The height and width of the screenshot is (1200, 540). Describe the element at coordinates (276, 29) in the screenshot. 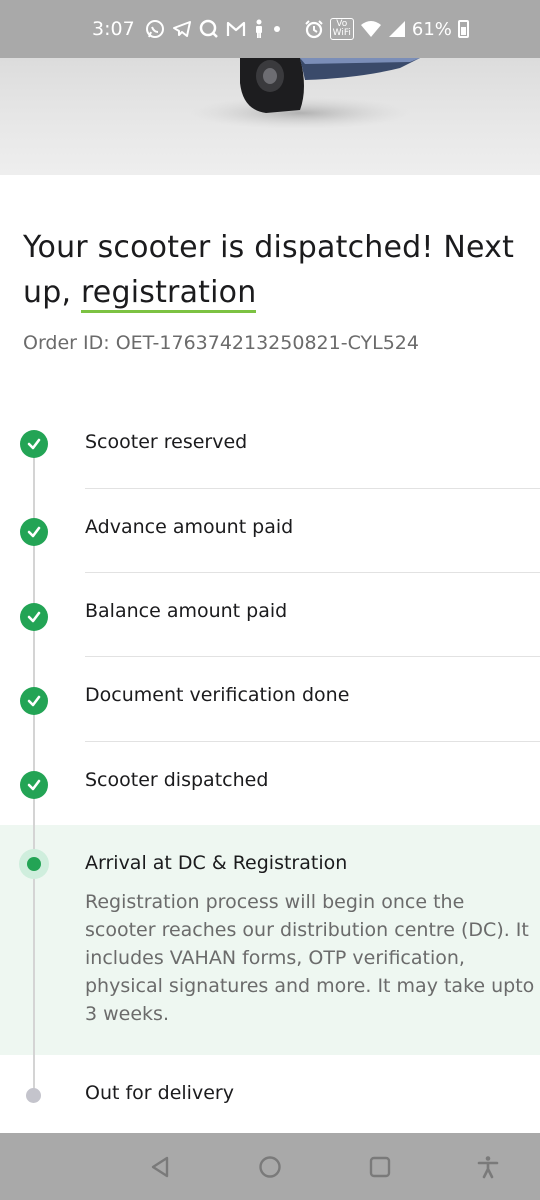

I see `dot-icon` at that location.